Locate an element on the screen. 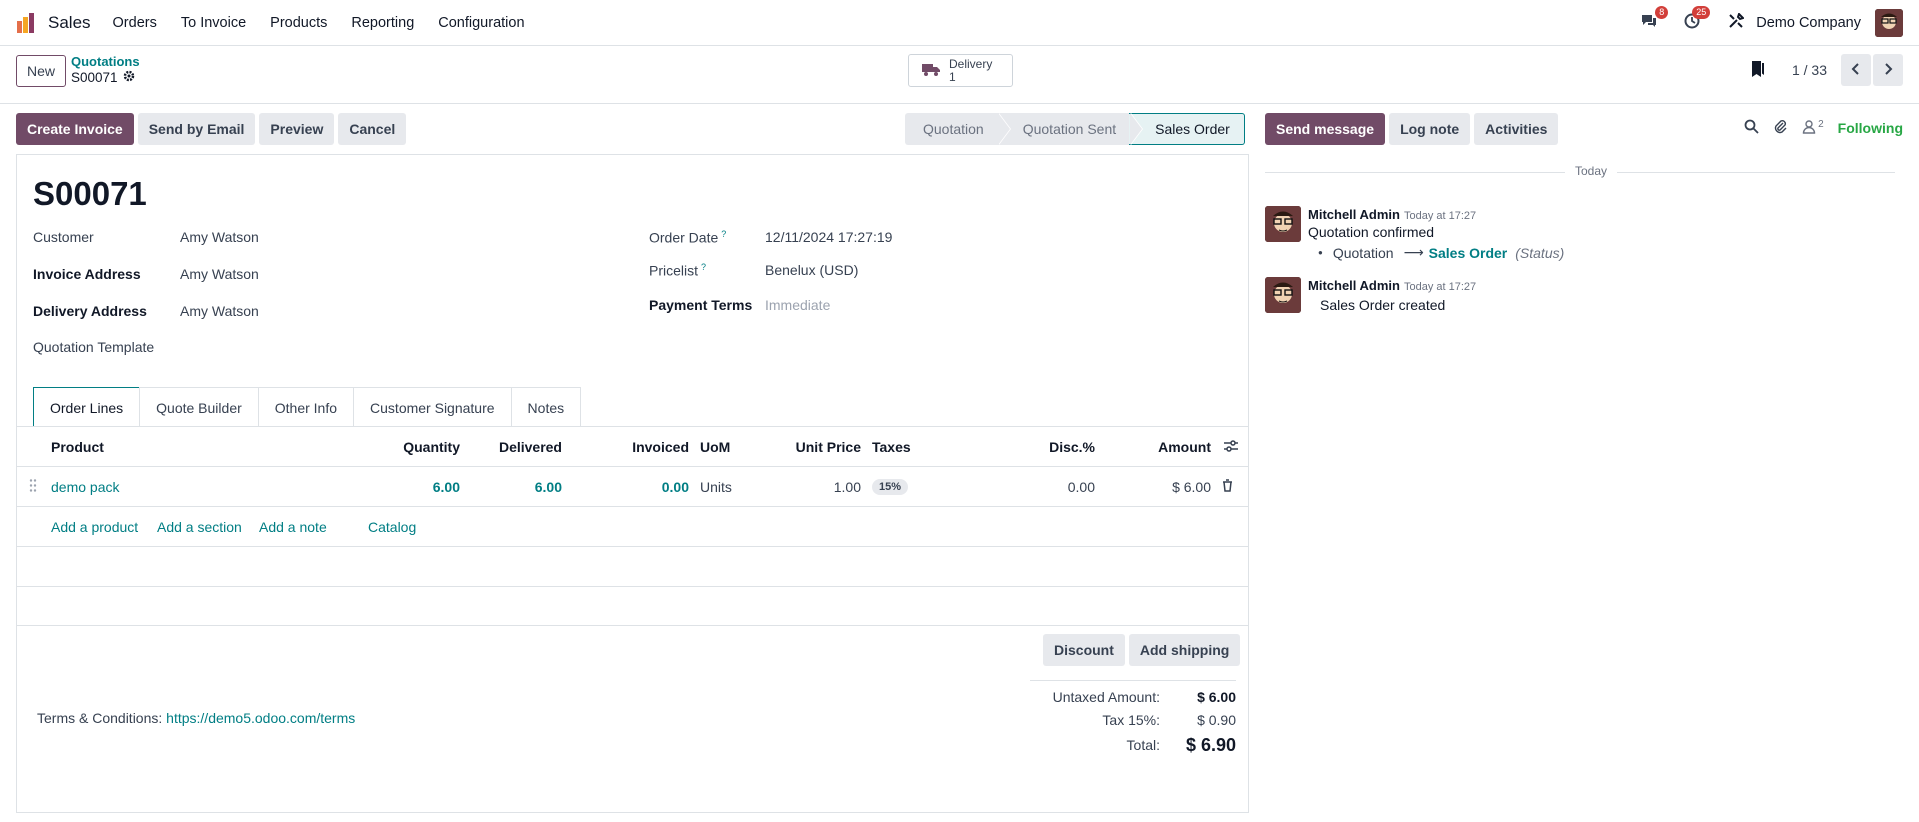 The width and height of the screenshot is (1919, 822). activities-clock-icon: 25 is located at coordinates (1697, 19).